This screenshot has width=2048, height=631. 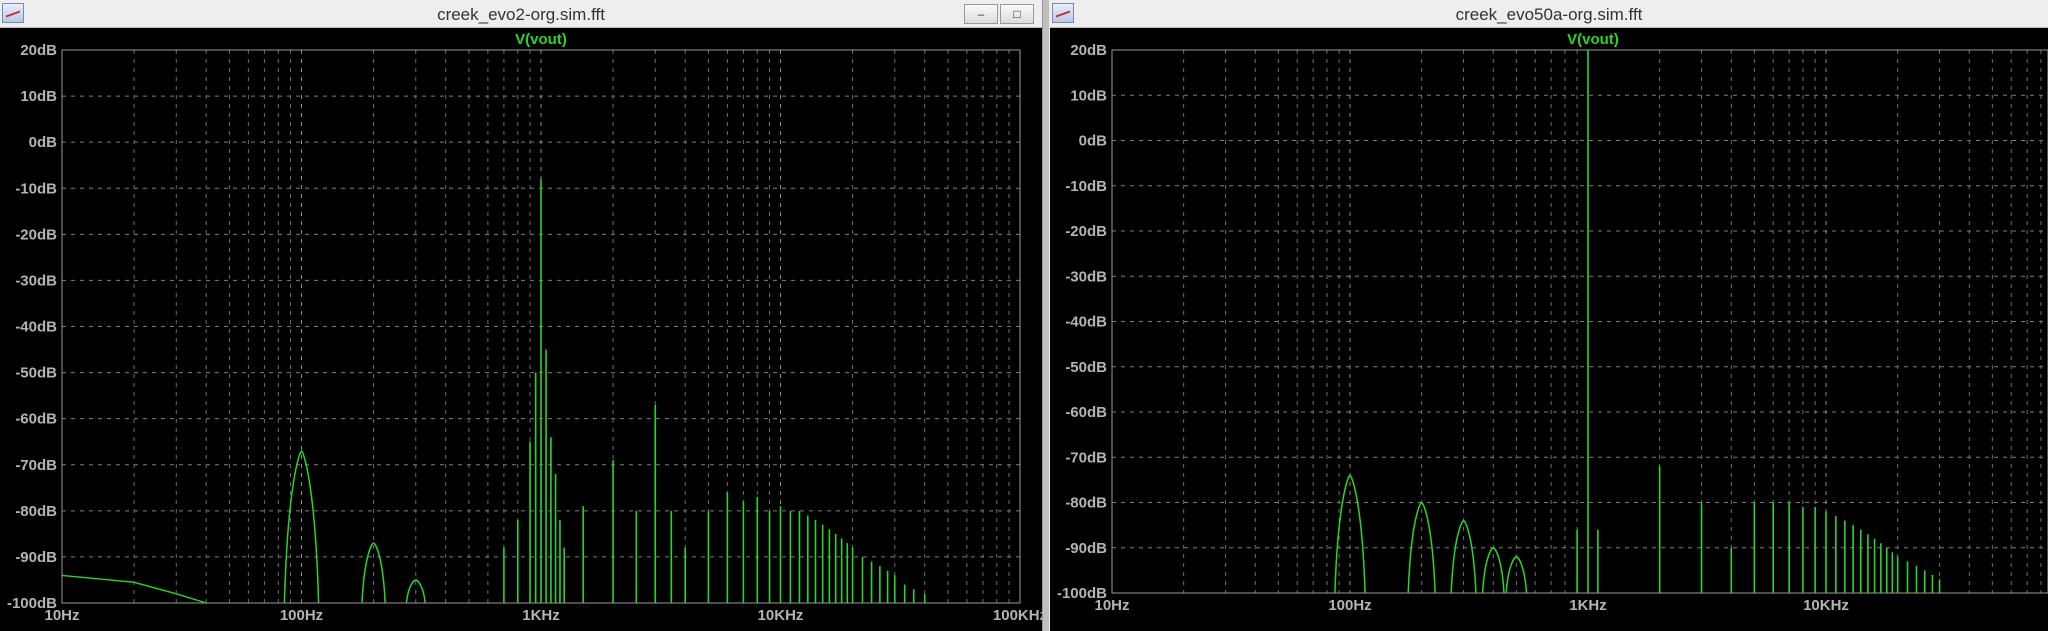 What do you see at coordinates (981, 14) in the screenshot?
I see `minimize-button: ‒` at bounding box center [981, 14].